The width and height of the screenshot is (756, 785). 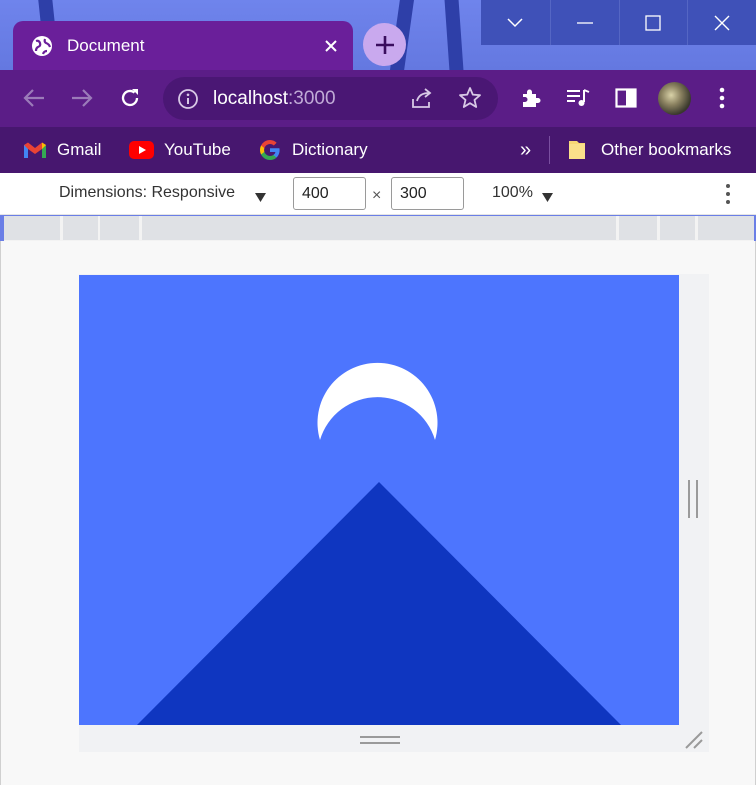 I want to click on dimension-times: ×, so click(x=377, y=195).